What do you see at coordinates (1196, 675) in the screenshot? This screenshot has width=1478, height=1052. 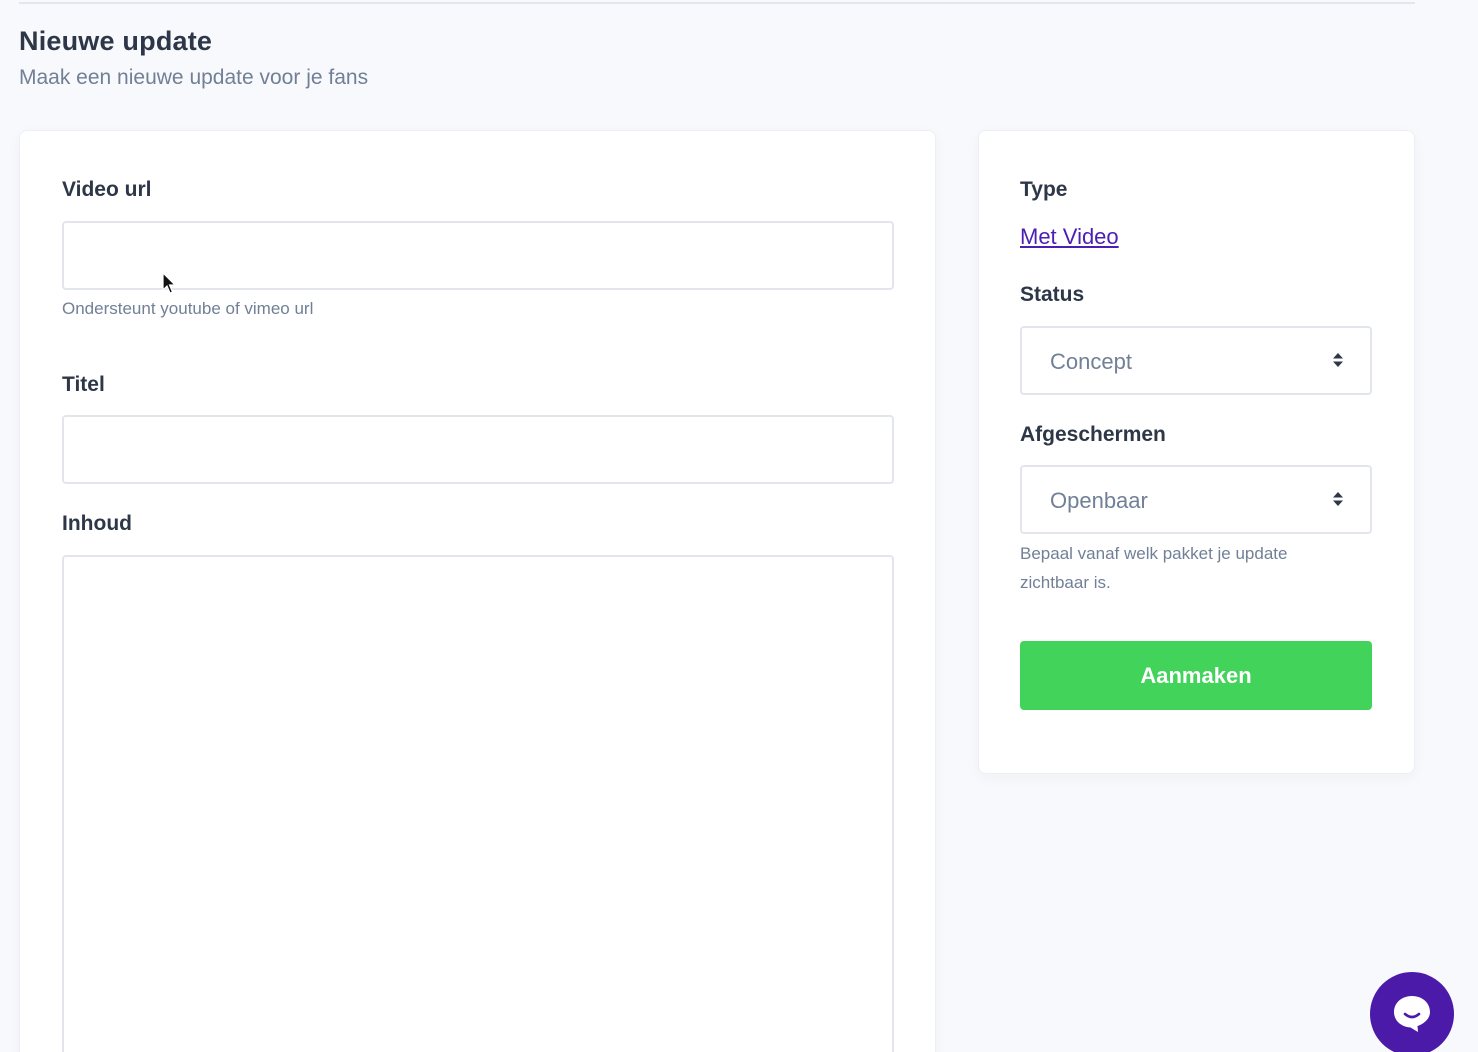 I see `create-button: Aanmaken` at bounding box center [1196, 675].